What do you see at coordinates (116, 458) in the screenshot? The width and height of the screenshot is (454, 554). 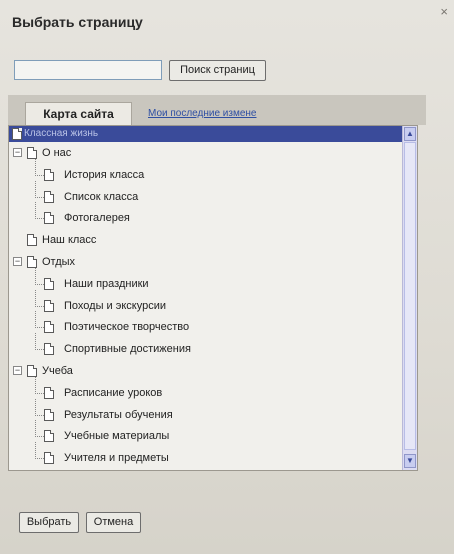 I see `tree-item-label: Учителя и предметы` at bounding box center [116, 458].